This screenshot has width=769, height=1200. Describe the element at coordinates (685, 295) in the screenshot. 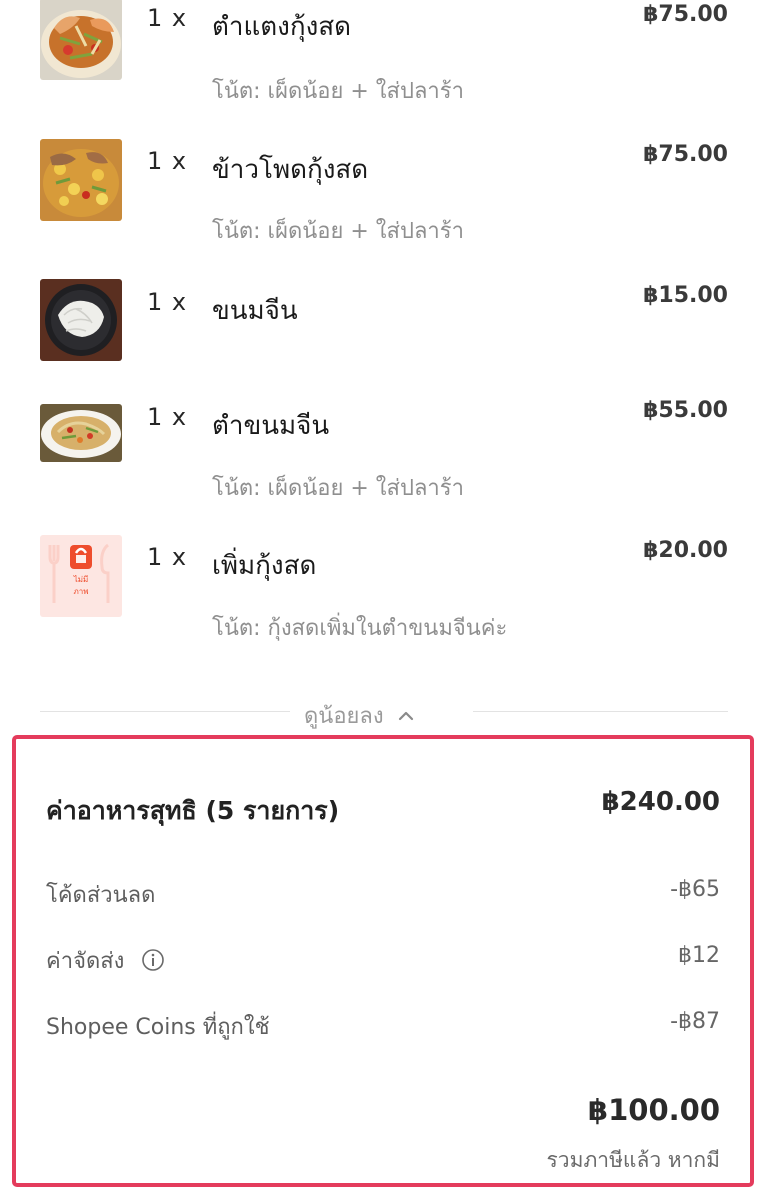

I see `item-price: ฿15.00` at that location.